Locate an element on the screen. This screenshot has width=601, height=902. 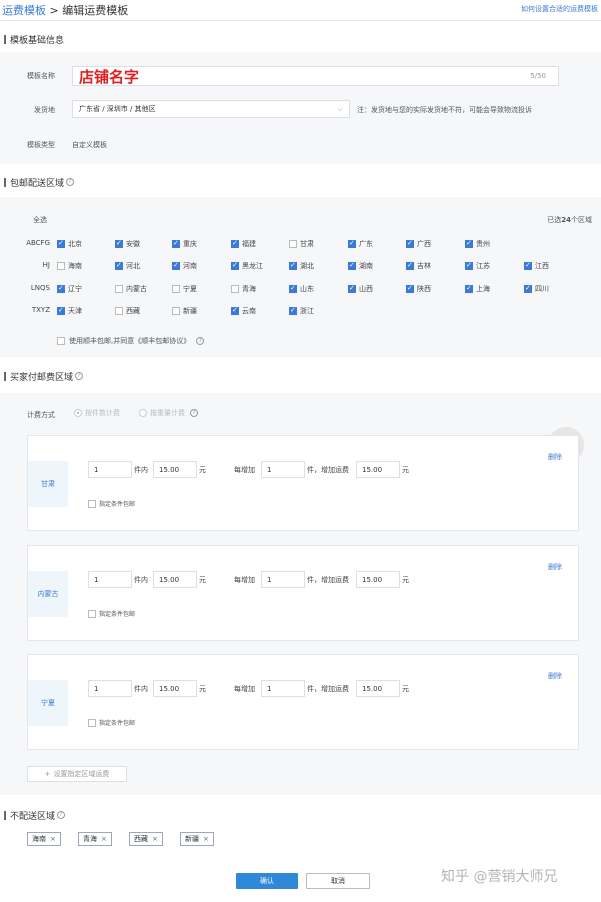
province-checkbox-item: 内蒙古 is located at coordinates (131, 289).